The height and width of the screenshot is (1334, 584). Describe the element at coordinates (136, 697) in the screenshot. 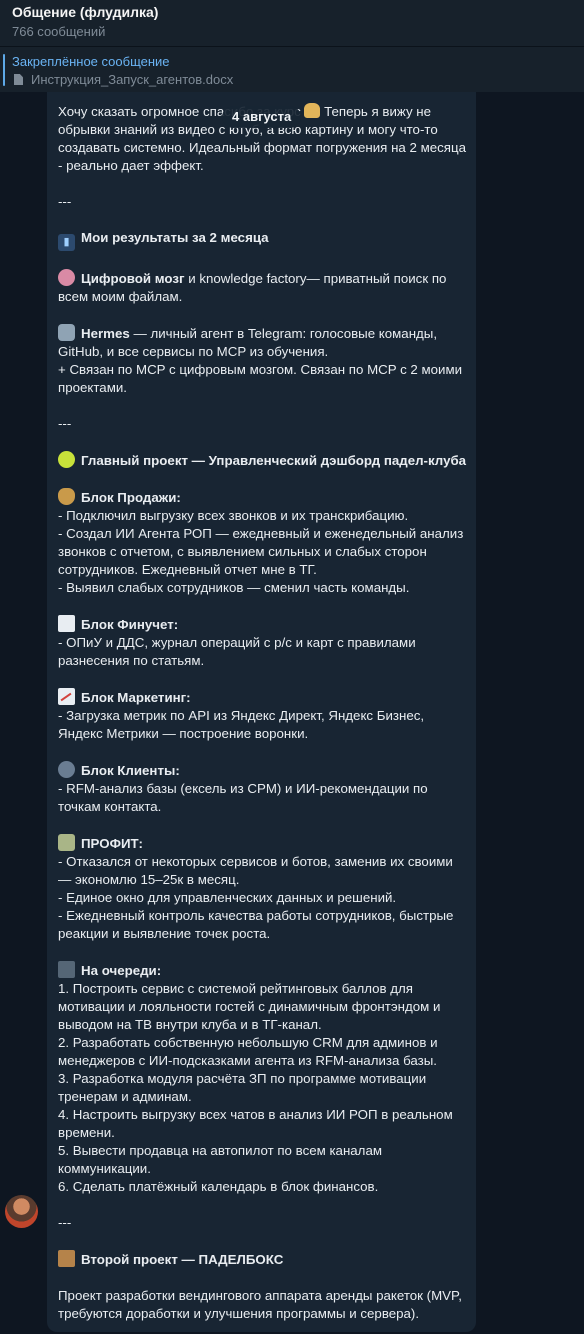

I see `marketing-title: Блок Маркетинг:` at that location.